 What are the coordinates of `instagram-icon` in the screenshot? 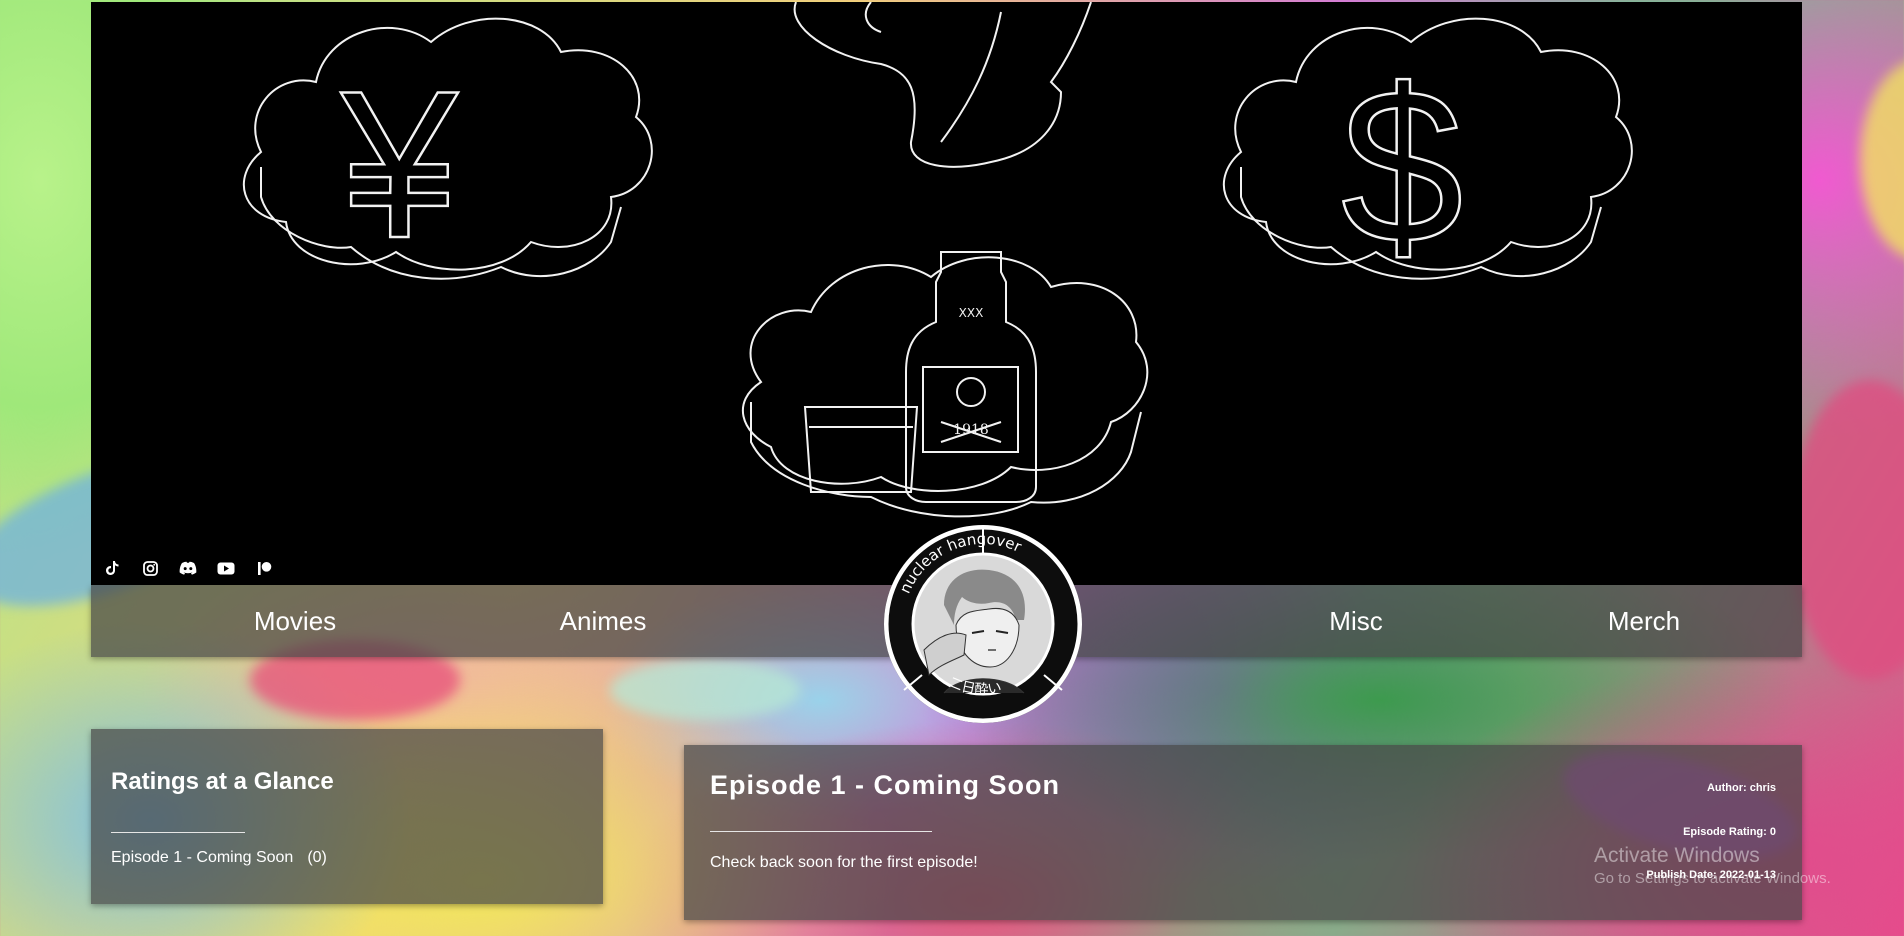 It's located at (150, 568).